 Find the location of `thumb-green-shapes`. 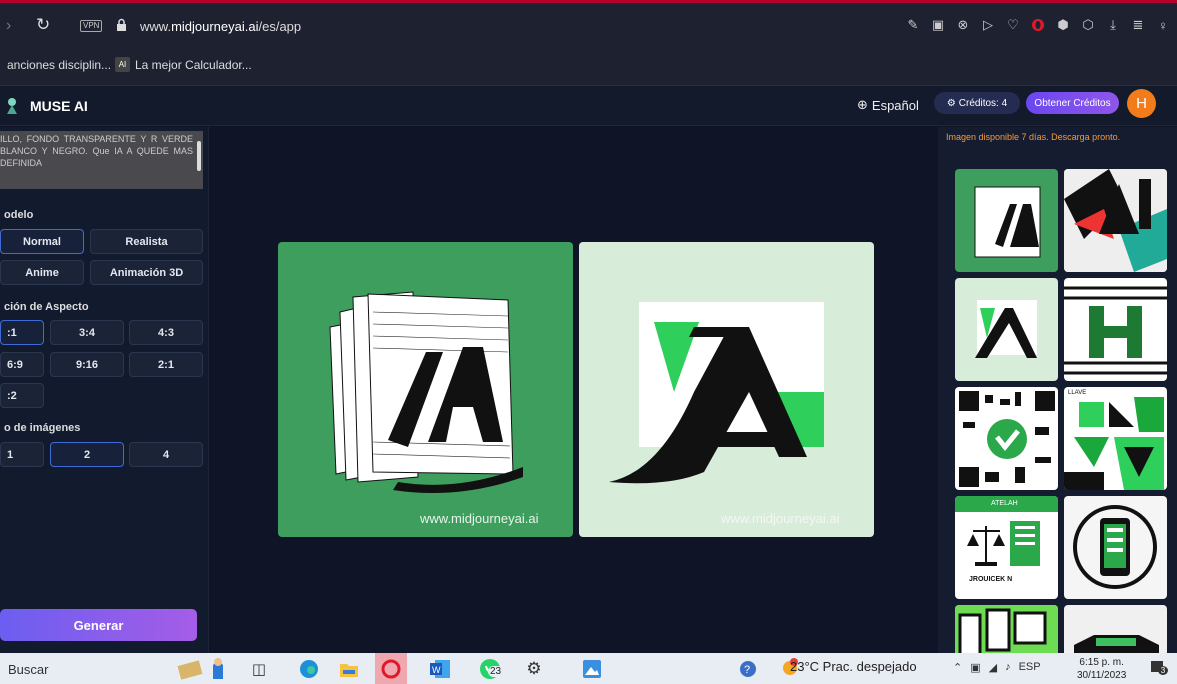

thumb-green-shapes is located at coordinates (1006, 629).